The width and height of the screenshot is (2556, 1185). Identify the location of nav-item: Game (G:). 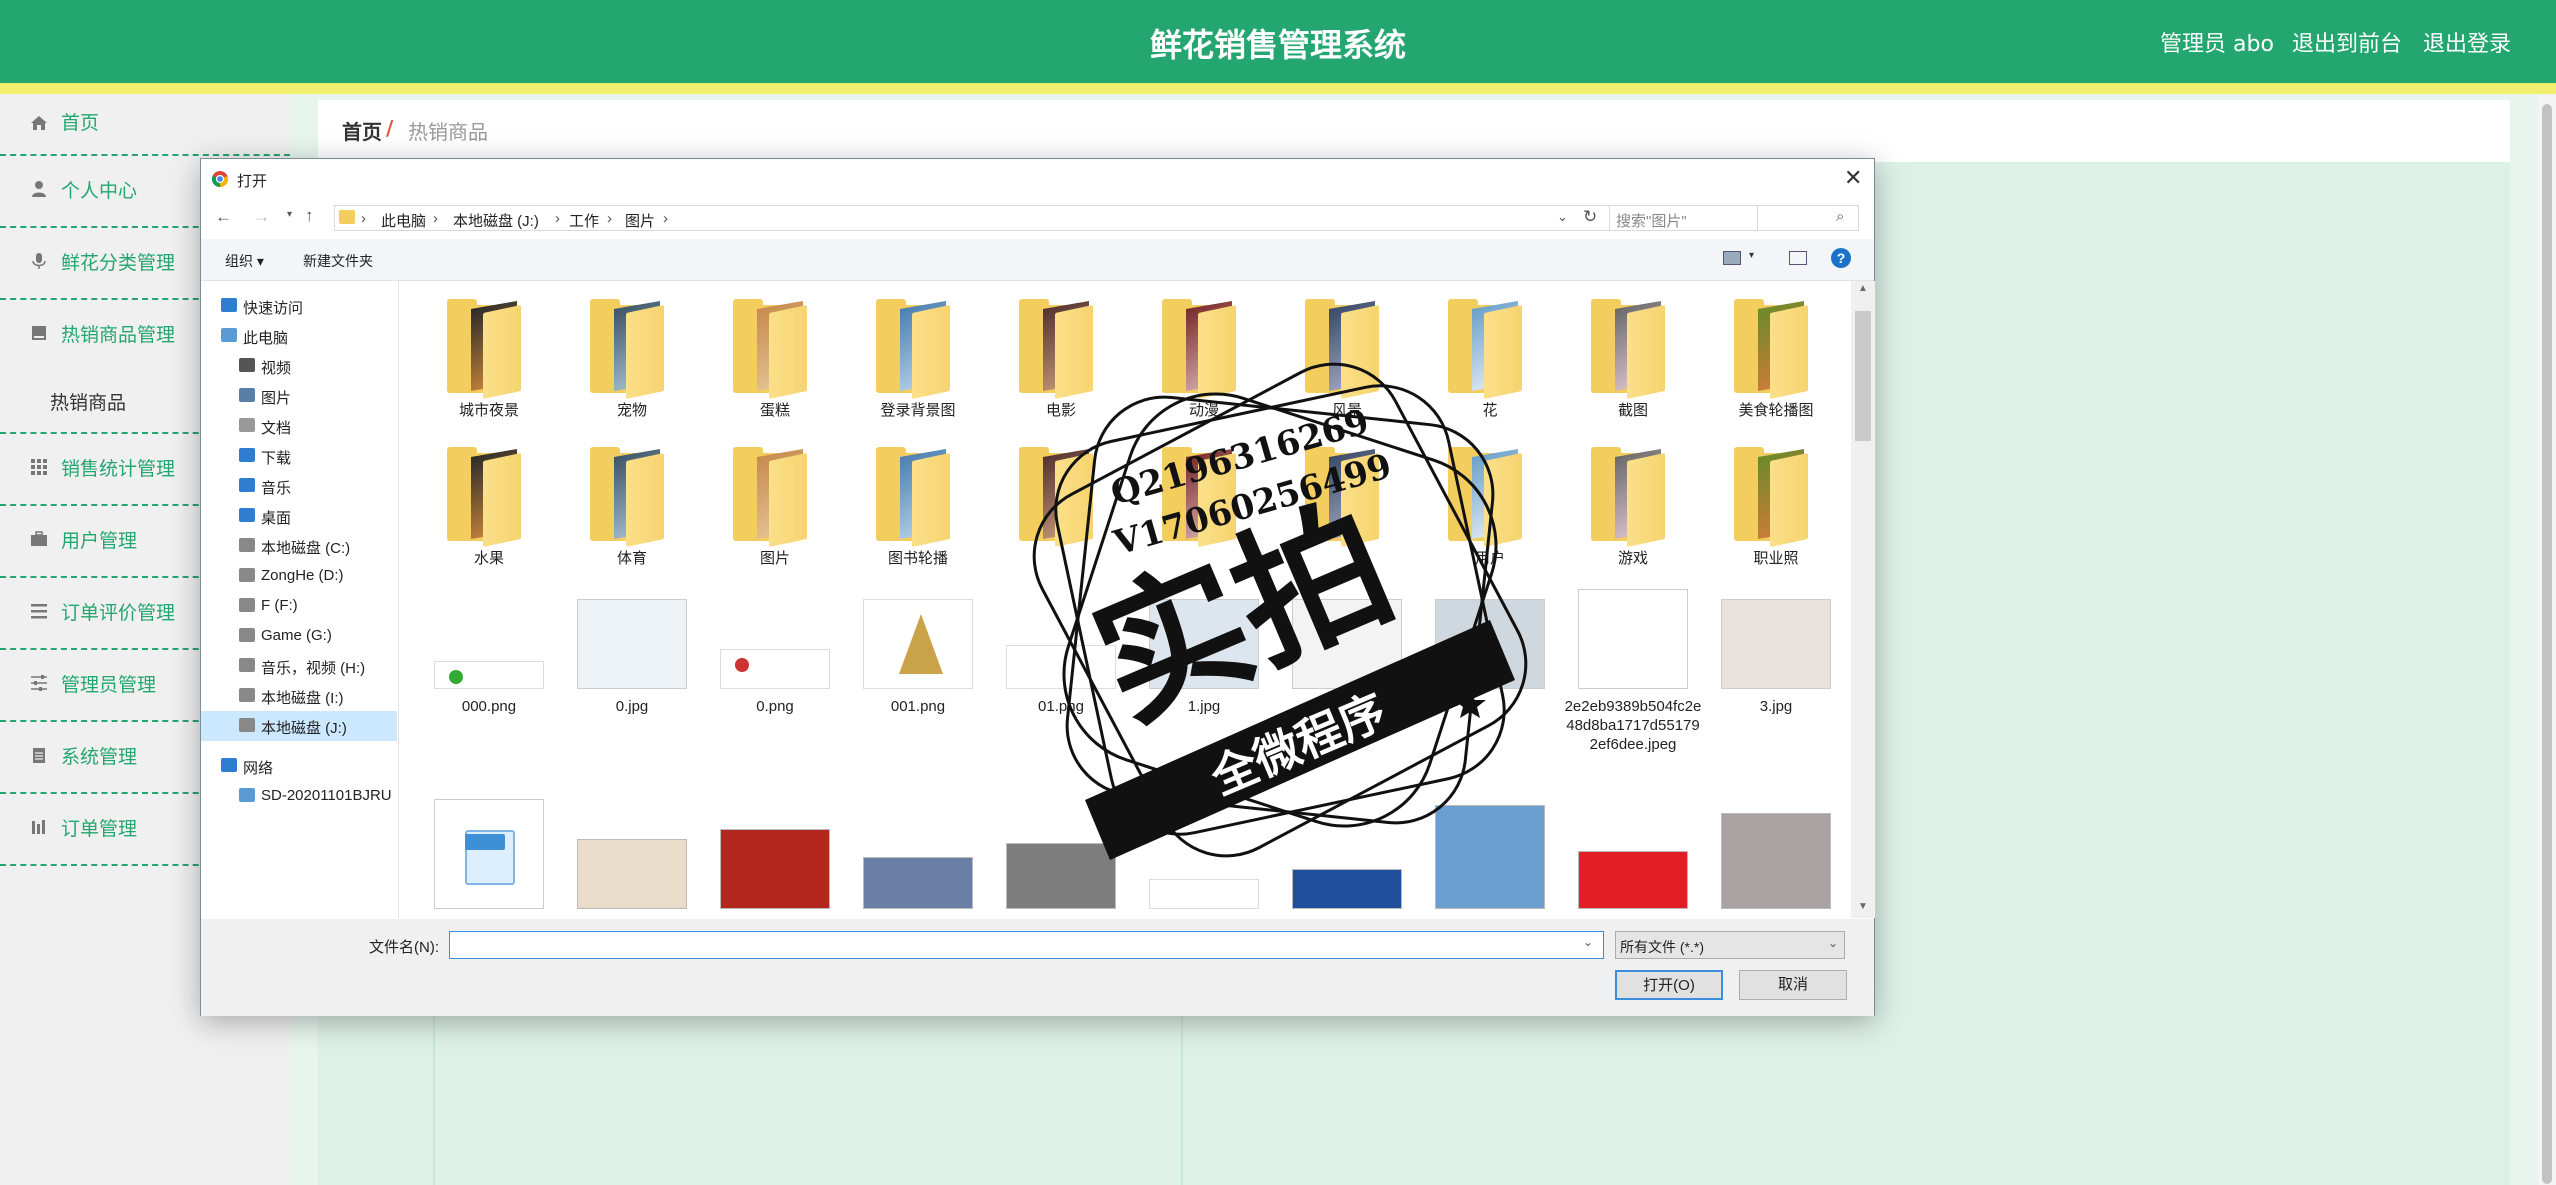
(299, 636).